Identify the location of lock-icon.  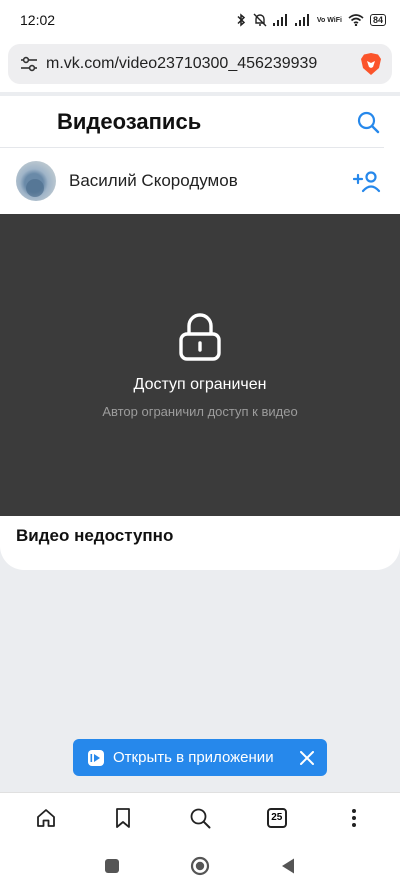
(200, 337).